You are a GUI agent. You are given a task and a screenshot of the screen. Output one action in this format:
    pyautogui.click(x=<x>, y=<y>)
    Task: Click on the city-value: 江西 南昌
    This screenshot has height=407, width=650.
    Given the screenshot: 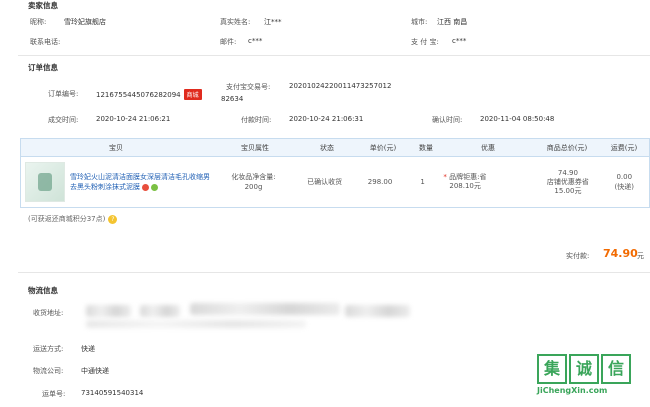 What is the action you would take?
    pyautogui.click(x=452, y=22)
    